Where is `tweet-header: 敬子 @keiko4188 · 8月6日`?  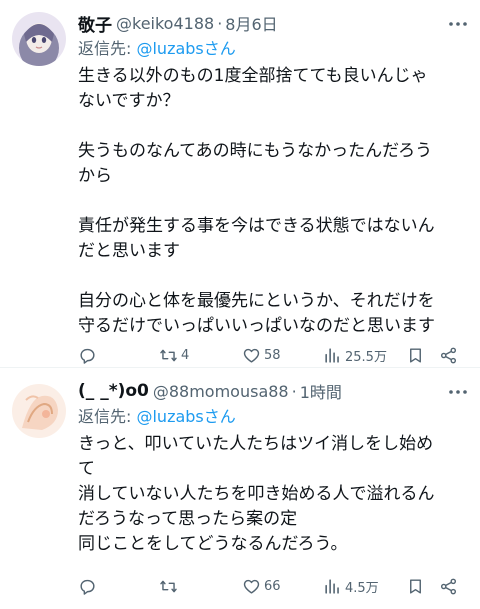 tweet-header: 敬子 @keiko4188 · 8月6日 is located at coordinates (274, 23).